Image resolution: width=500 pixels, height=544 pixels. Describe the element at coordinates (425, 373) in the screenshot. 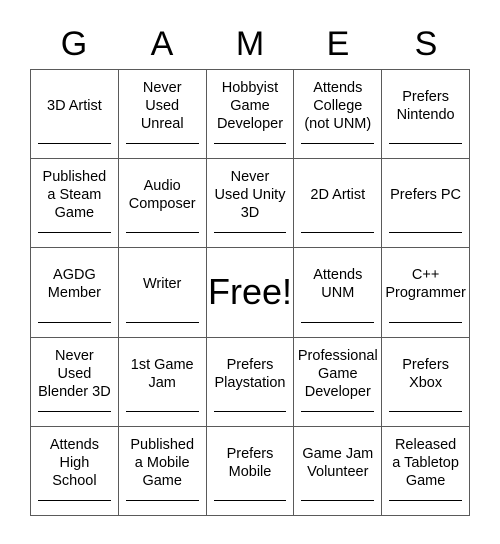

I see `bingo-cell-label: Prefers Xbox` at that location.